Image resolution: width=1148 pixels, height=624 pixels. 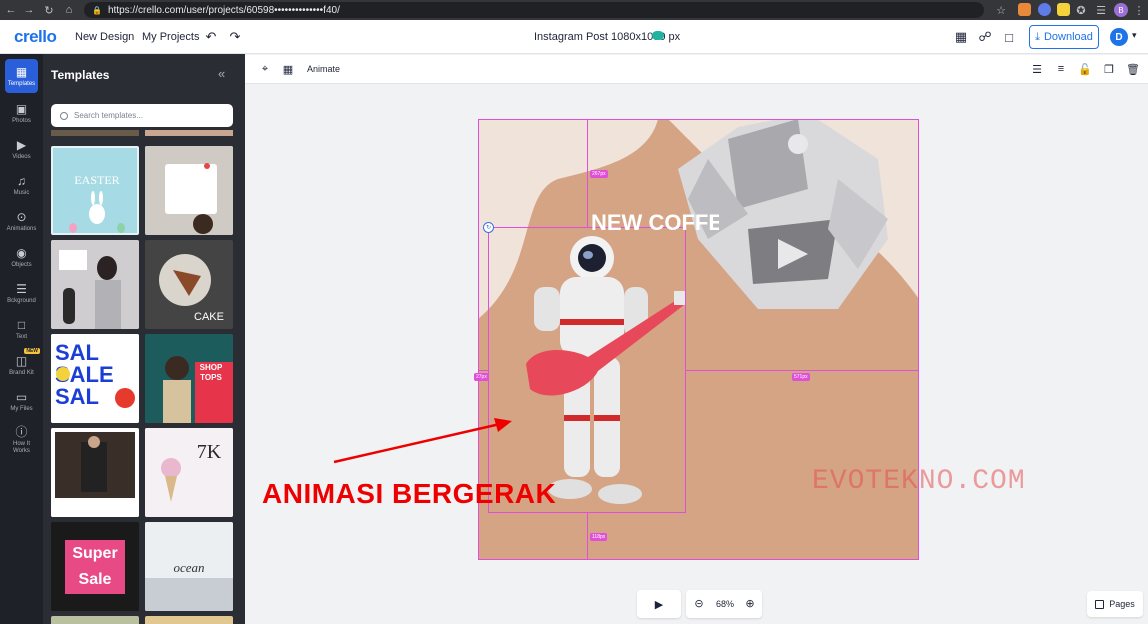 I want to click on my-projects-link: My Projects, so click(x=170, y=37).